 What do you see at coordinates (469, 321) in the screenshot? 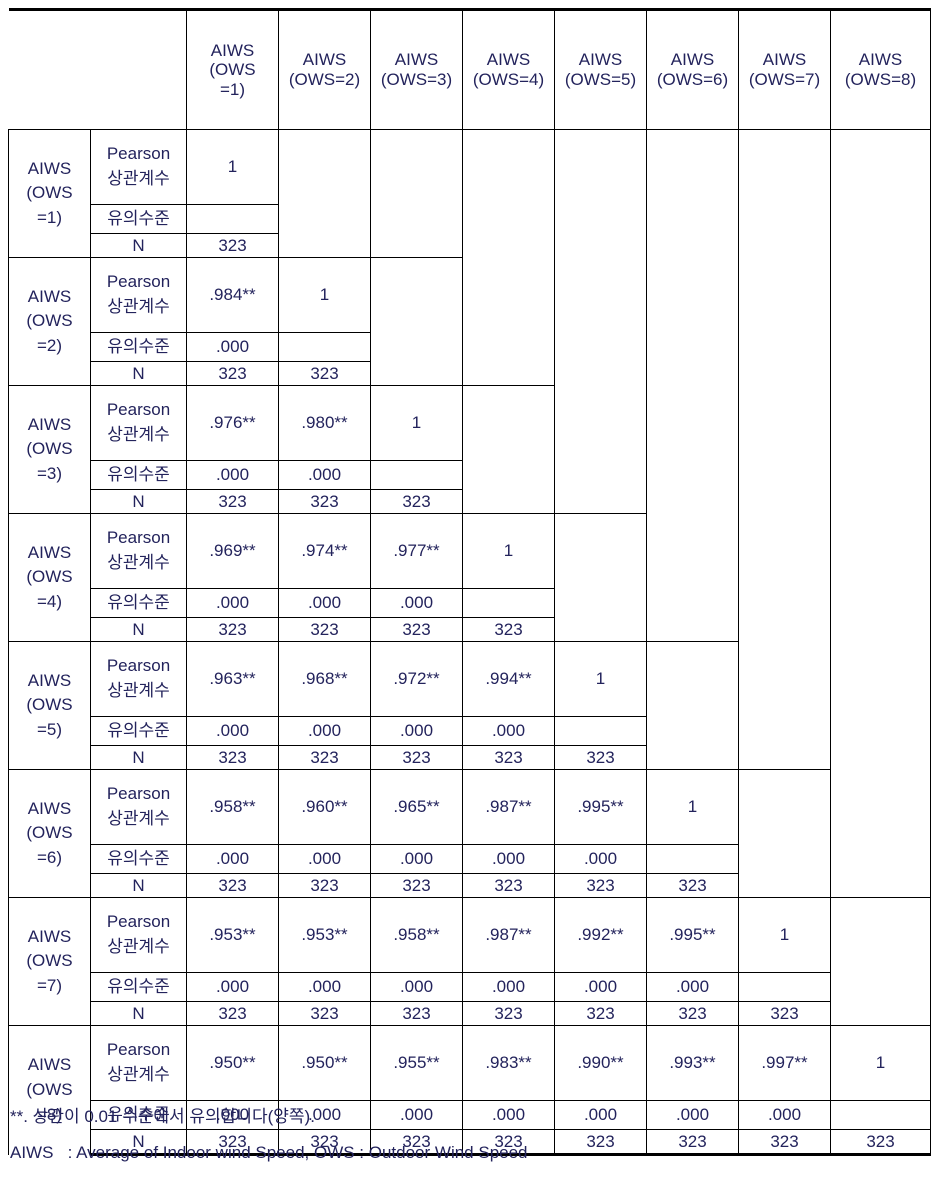
I see `table-row: AIWS (OWS =2) Pearson 상관계수 .984** 1` at bounding box center [469, 321].